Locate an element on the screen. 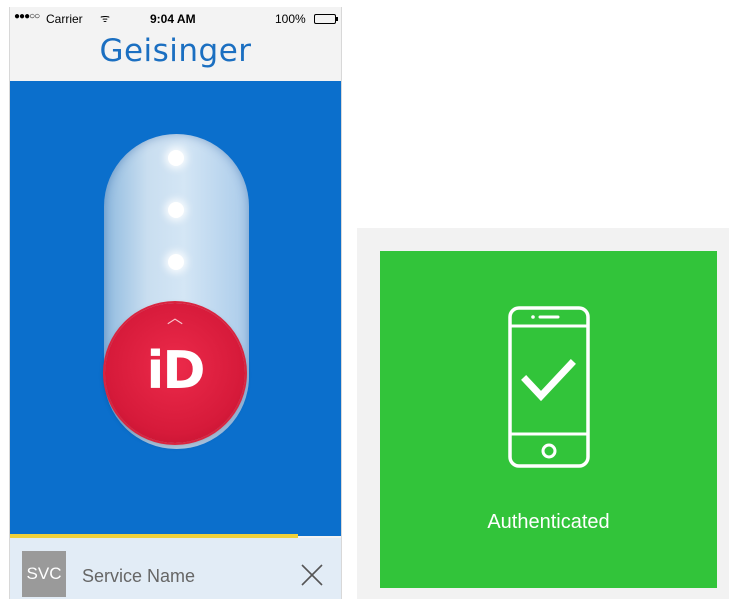 The image size is (729, 599). id-slider-handle: ︿ iD is located at coordinates (175, 373).